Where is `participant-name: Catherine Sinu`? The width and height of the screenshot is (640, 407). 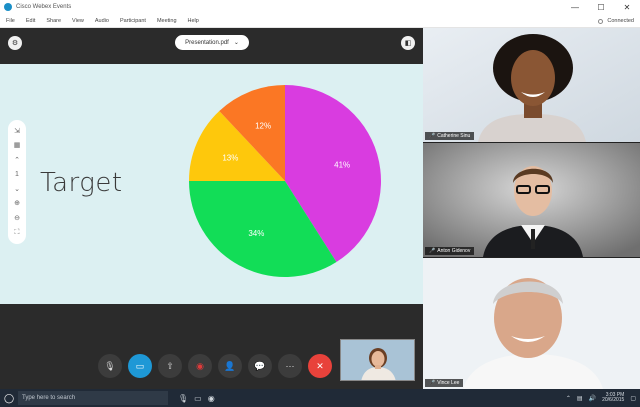
participant-name: Catherine Sinu is located at coordinates (454, 136).